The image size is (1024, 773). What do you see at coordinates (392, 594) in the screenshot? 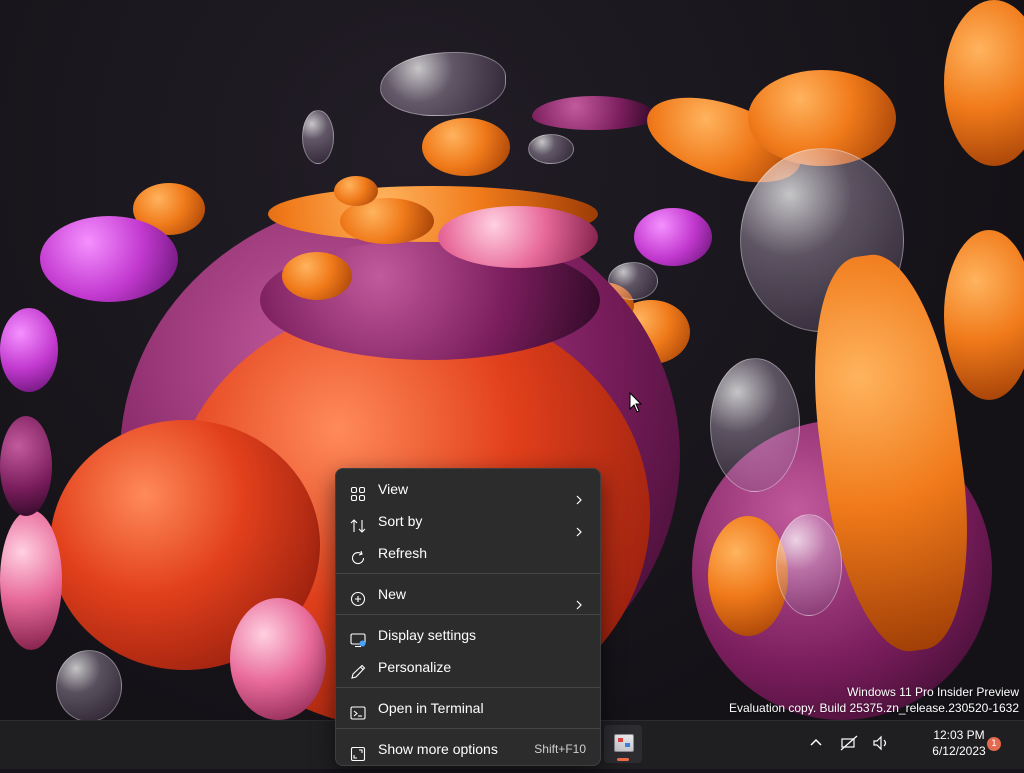
I see `menu-item-label: New` at bounding box center [392, 594].